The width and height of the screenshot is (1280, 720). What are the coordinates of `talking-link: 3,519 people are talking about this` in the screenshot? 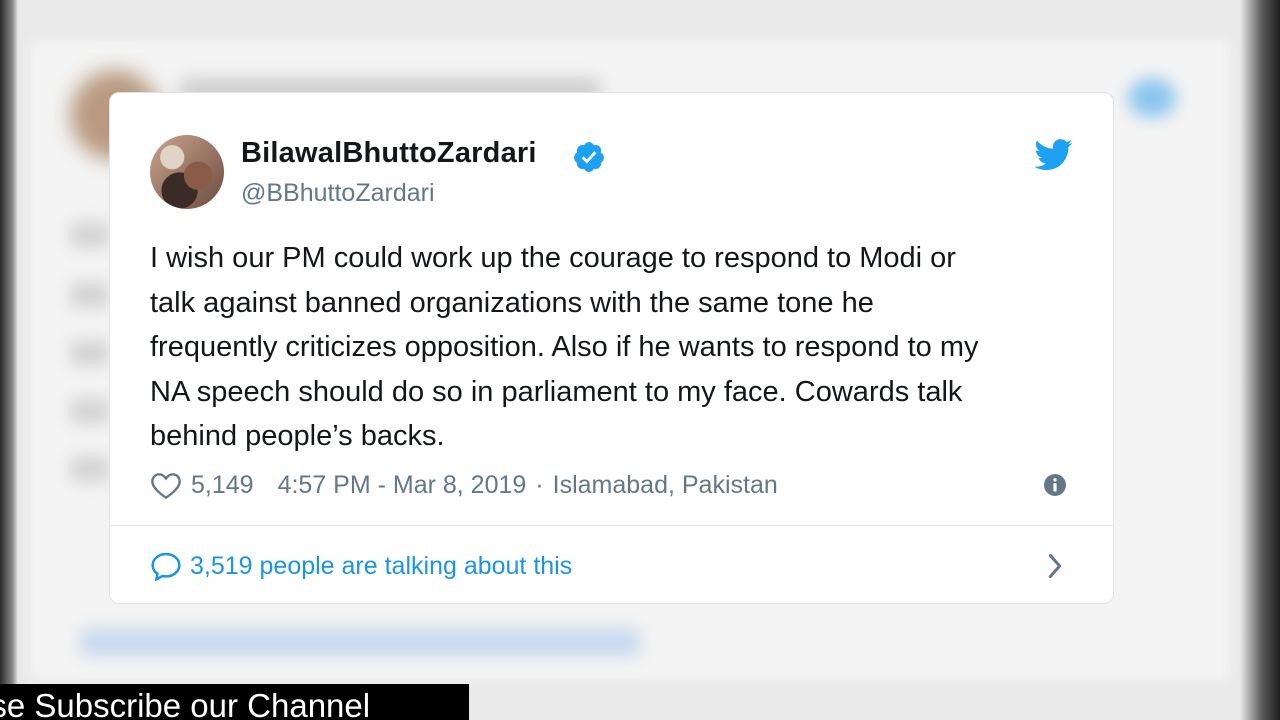 It's located at (361, 566).